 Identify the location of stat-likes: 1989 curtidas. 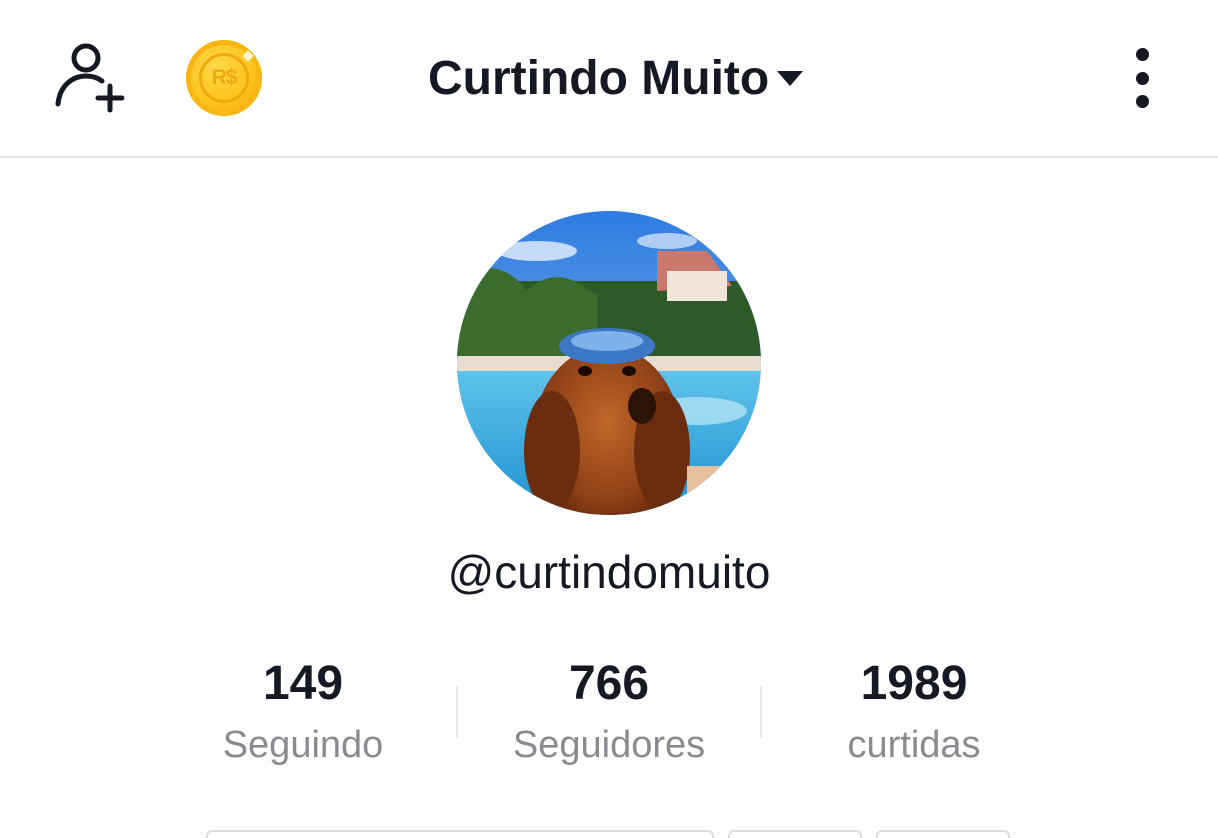
(914, 712).